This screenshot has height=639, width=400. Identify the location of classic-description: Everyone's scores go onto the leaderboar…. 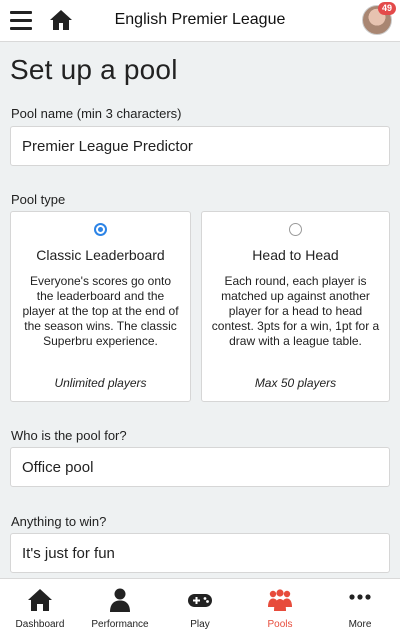
(100, 311).